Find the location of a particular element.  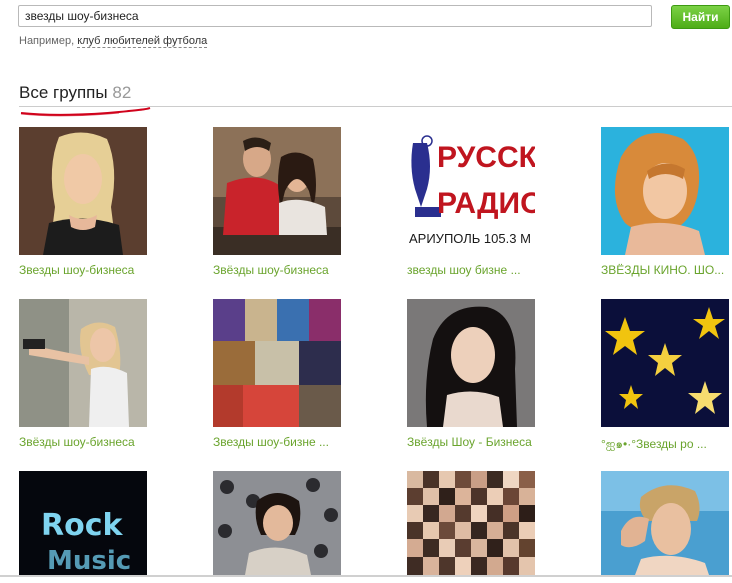

section-count: 82 is located at coordinates (122, 92).